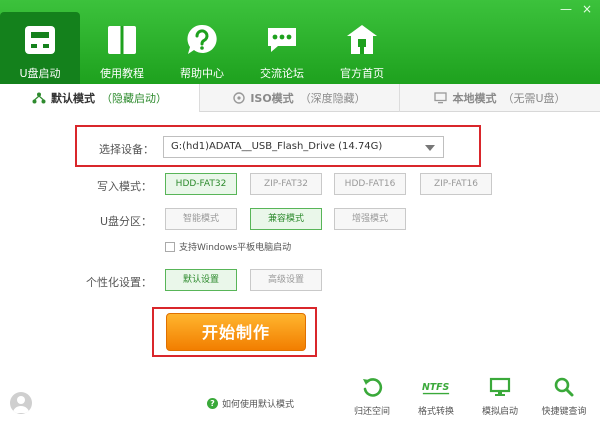  I want to click on tool-label: 快捷键查询, so click(564, 412).